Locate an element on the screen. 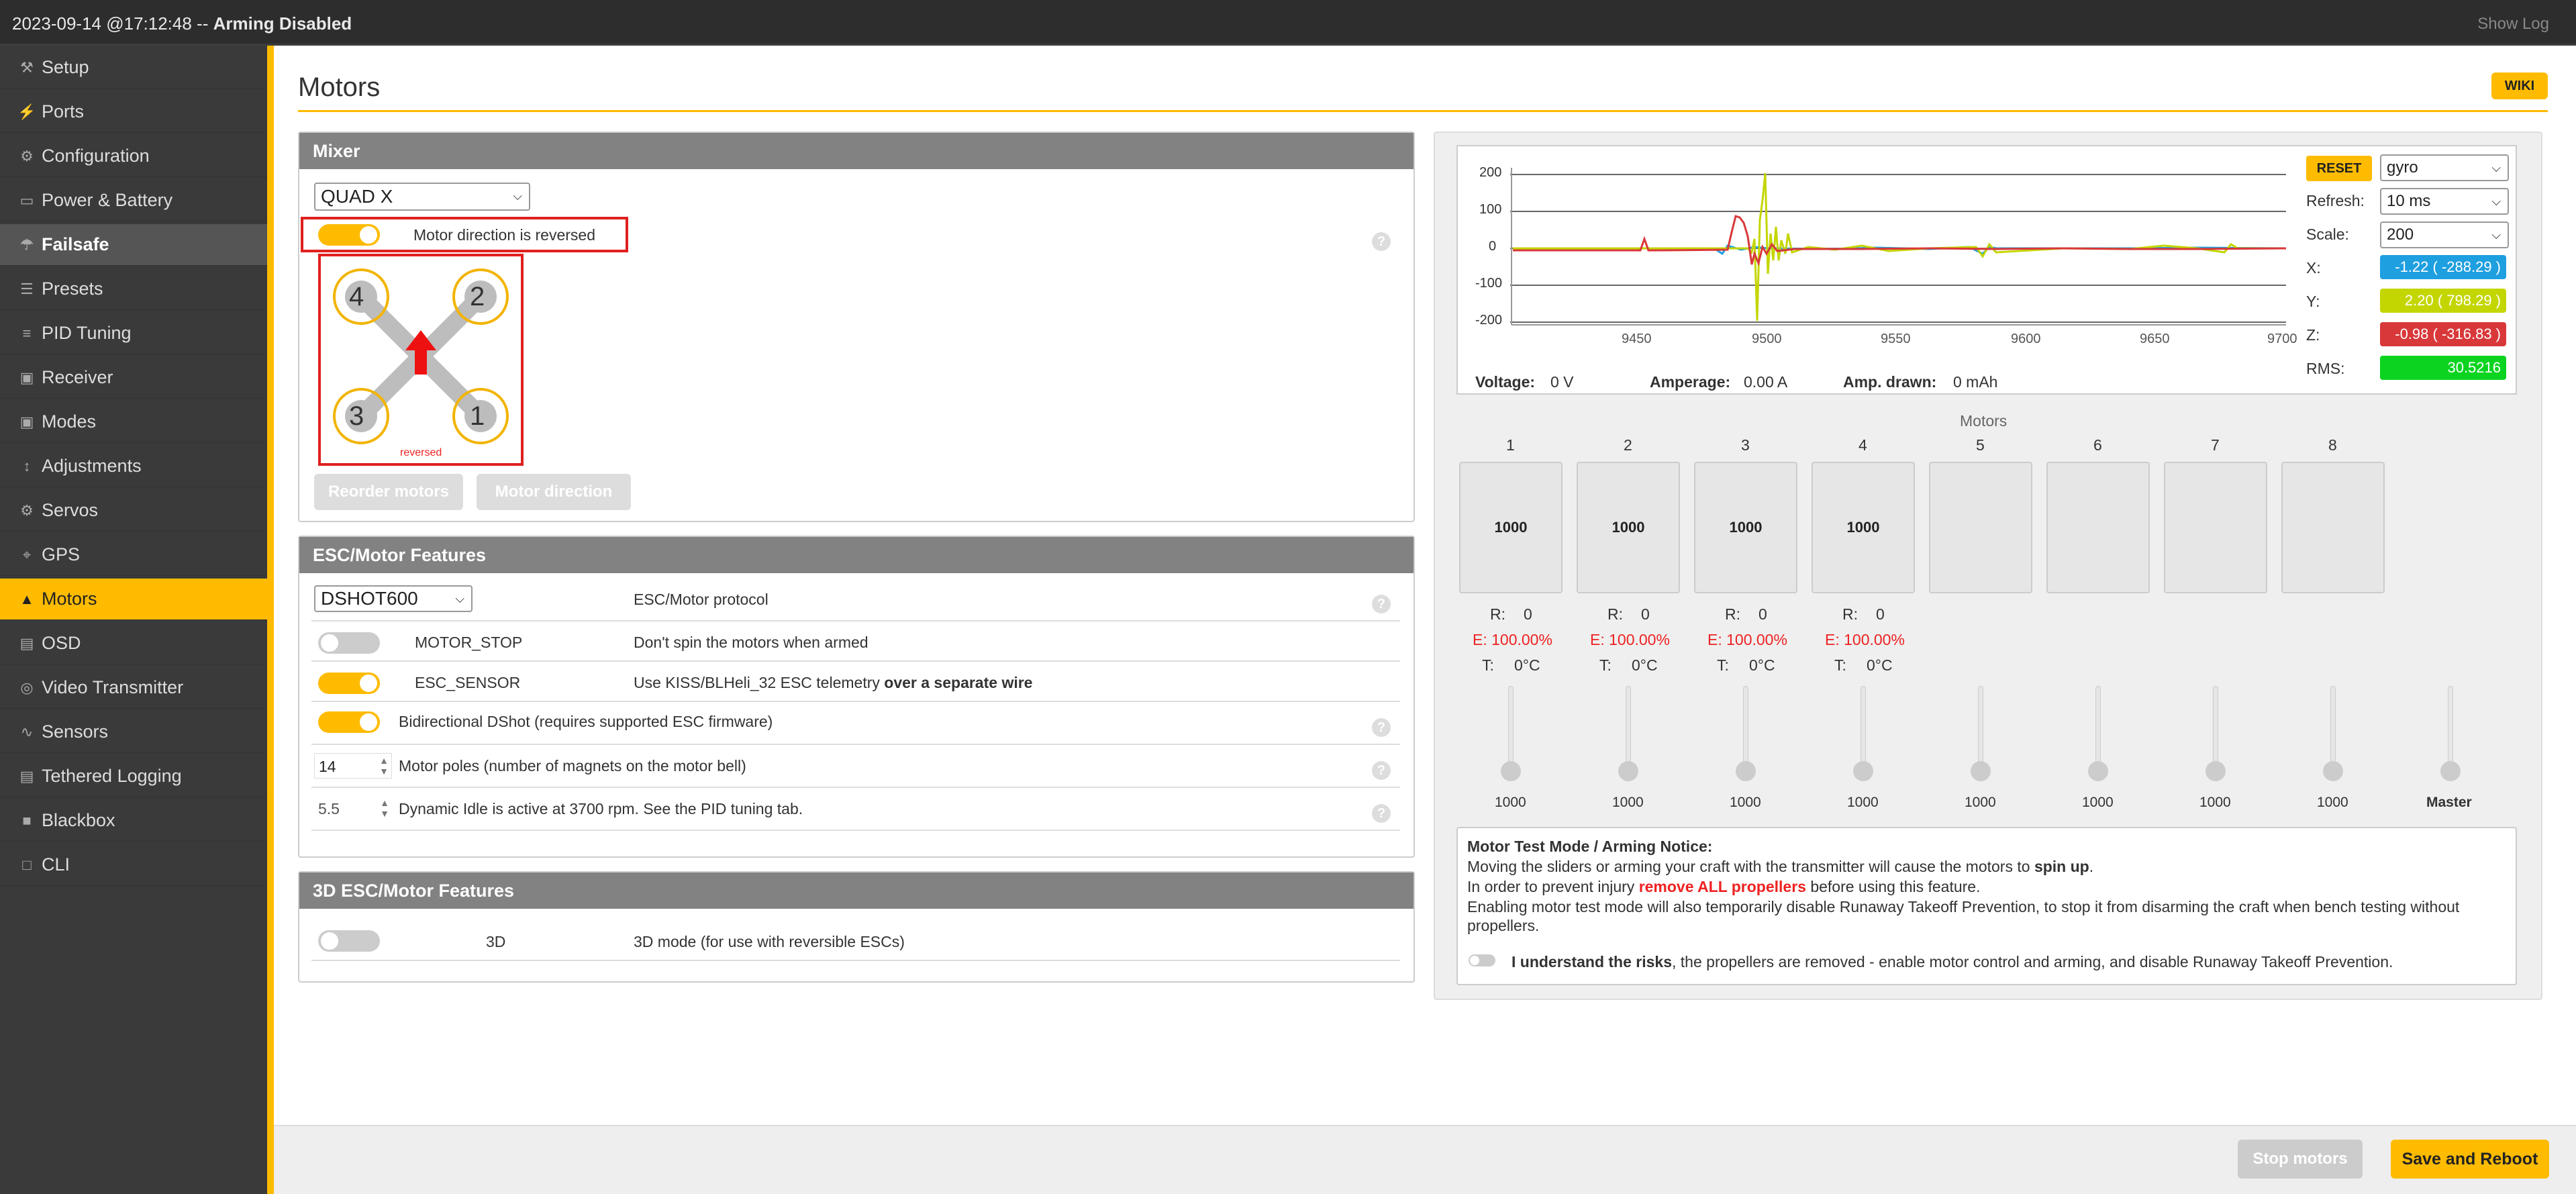 This screenshot has width=2576, height=1194. esc-features-header: ESC/Motor Features is located at coordinates (856, 555).